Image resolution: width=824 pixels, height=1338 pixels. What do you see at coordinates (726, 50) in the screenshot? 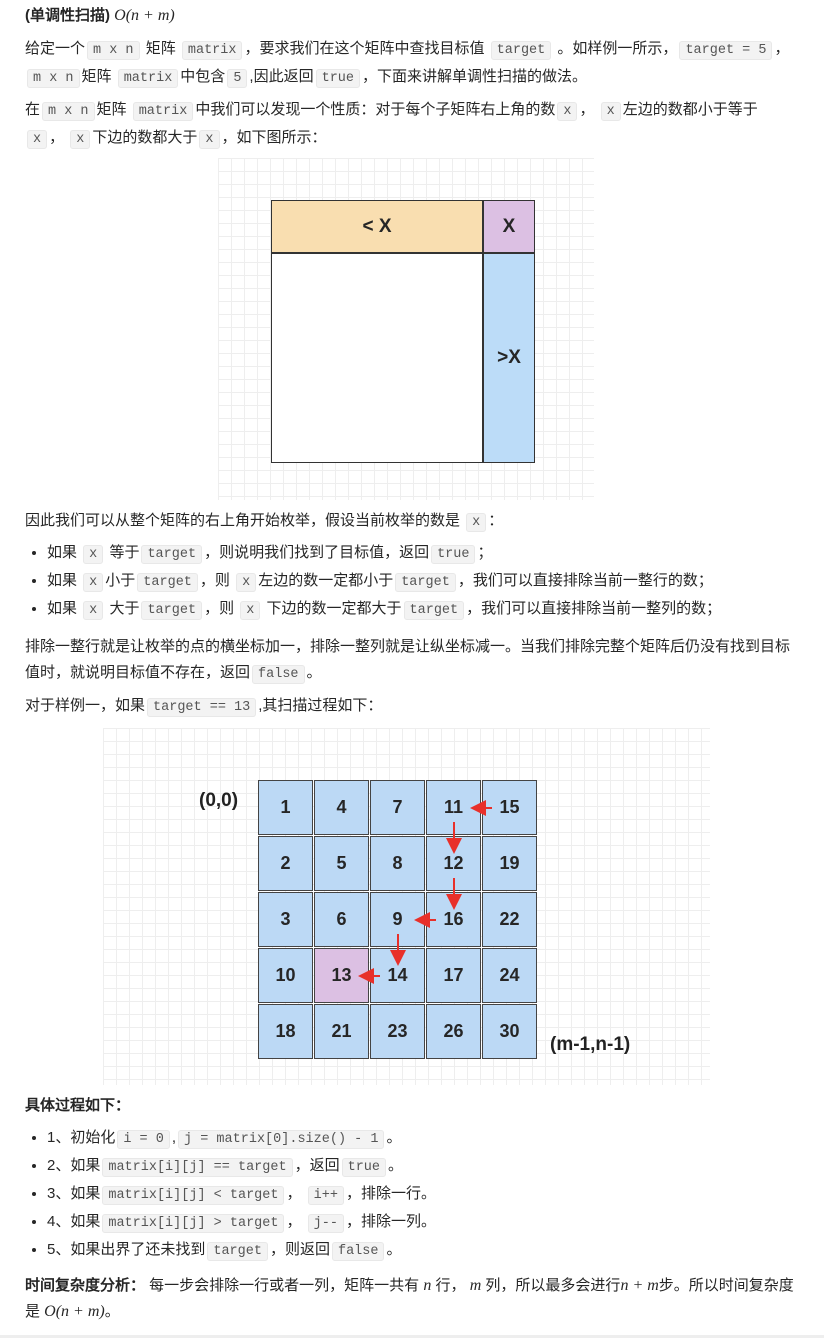
I see `inline-code: target = 5` at bounding box center [726, 50].